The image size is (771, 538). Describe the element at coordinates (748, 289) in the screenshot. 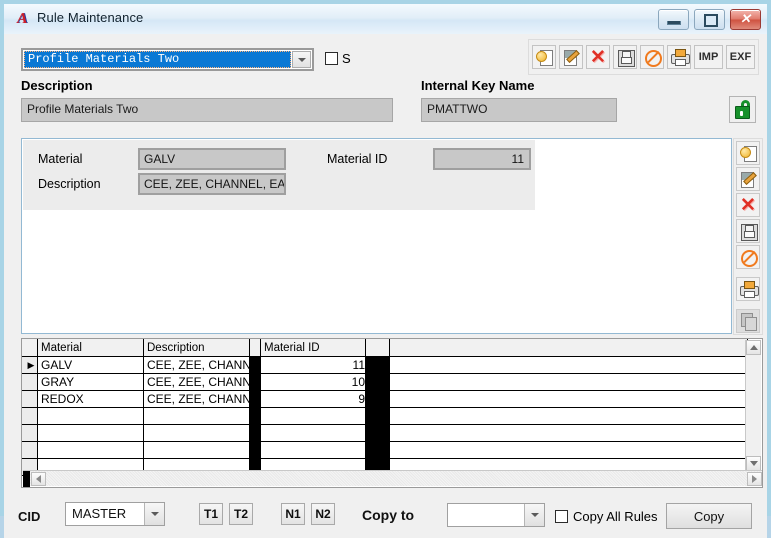

I see `side-print-button` at that location.